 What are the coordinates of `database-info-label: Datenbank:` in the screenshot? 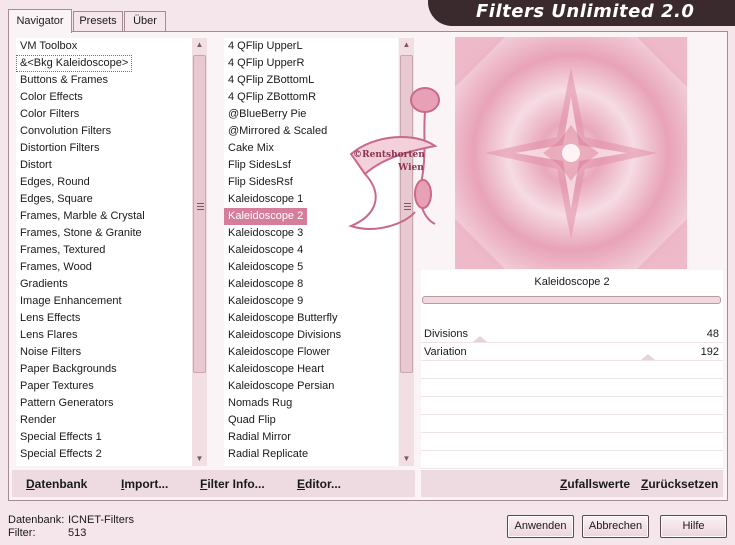 It's located at (36, 520).